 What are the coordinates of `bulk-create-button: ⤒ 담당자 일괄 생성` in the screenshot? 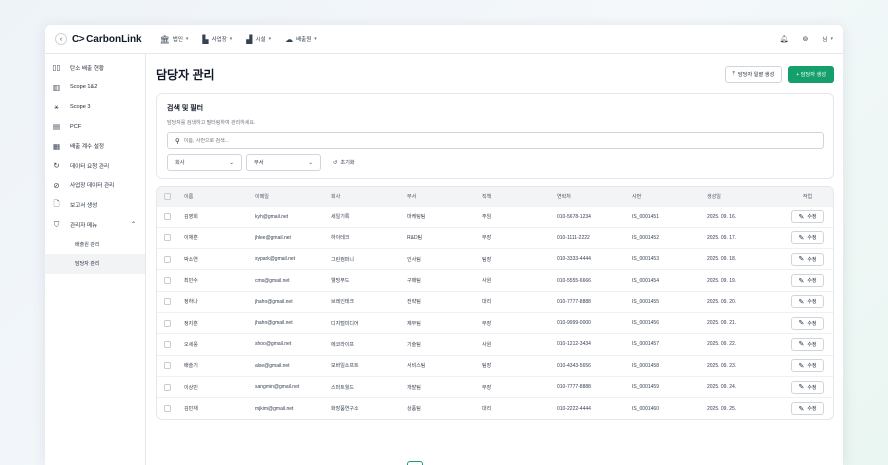 It's located at (753, 74).